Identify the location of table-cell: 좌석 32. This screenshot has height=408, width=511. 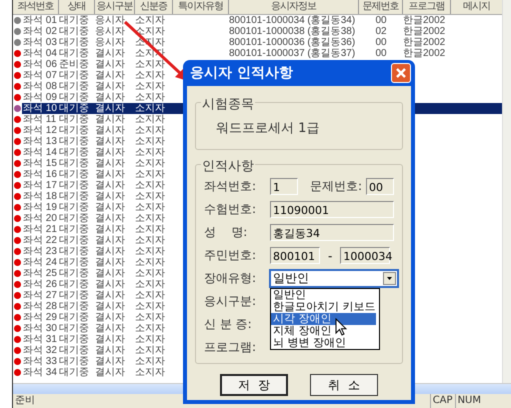
(40, 350).